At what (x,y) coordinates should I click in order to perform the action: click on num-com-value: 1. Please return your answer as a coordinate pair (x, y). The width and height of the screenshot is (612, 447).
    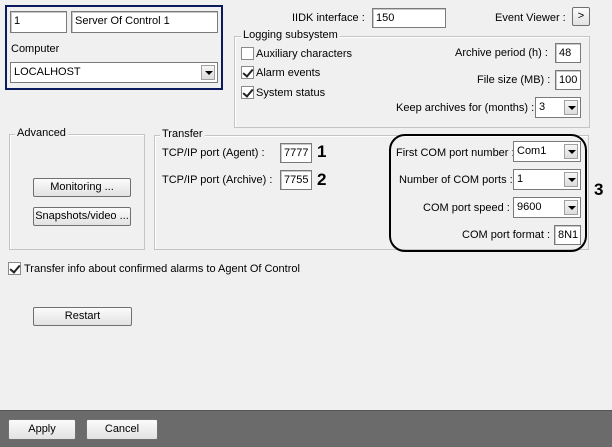
    Looking at the image, I should click on (520, 179).